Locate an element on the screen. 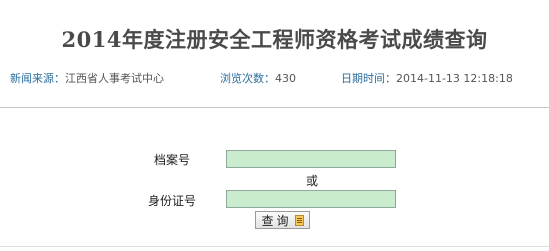 Image resolution: width=549 pixels, height=251 pixels. meta-datetime: 日期时间：2014-11-13 12:18:18 is located at coordinates (427, 78).